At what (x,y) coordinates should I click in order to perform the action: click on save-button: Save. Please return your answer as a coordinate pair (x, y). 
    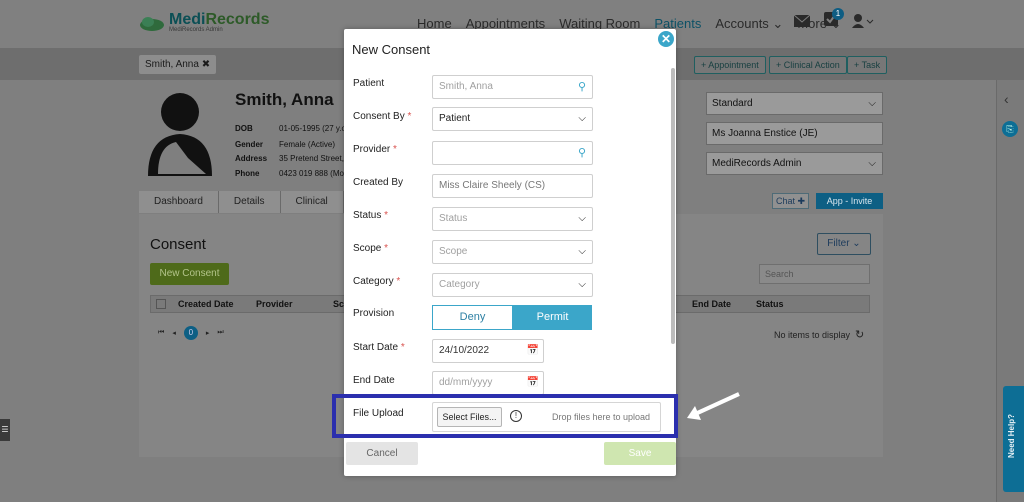
    Looking at the image, I should click on (640, 453).